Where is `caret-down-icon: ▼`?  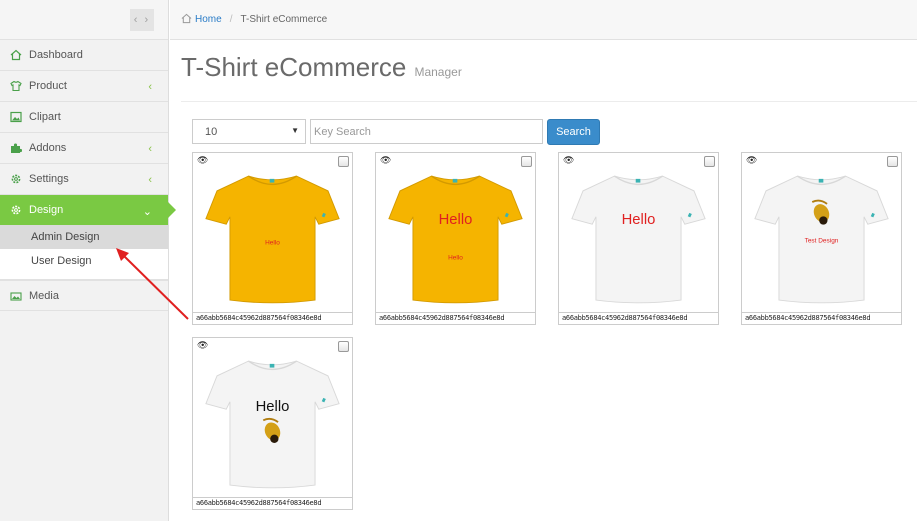 caret-down-icon: ▼ is located at coordinates (295, 130).